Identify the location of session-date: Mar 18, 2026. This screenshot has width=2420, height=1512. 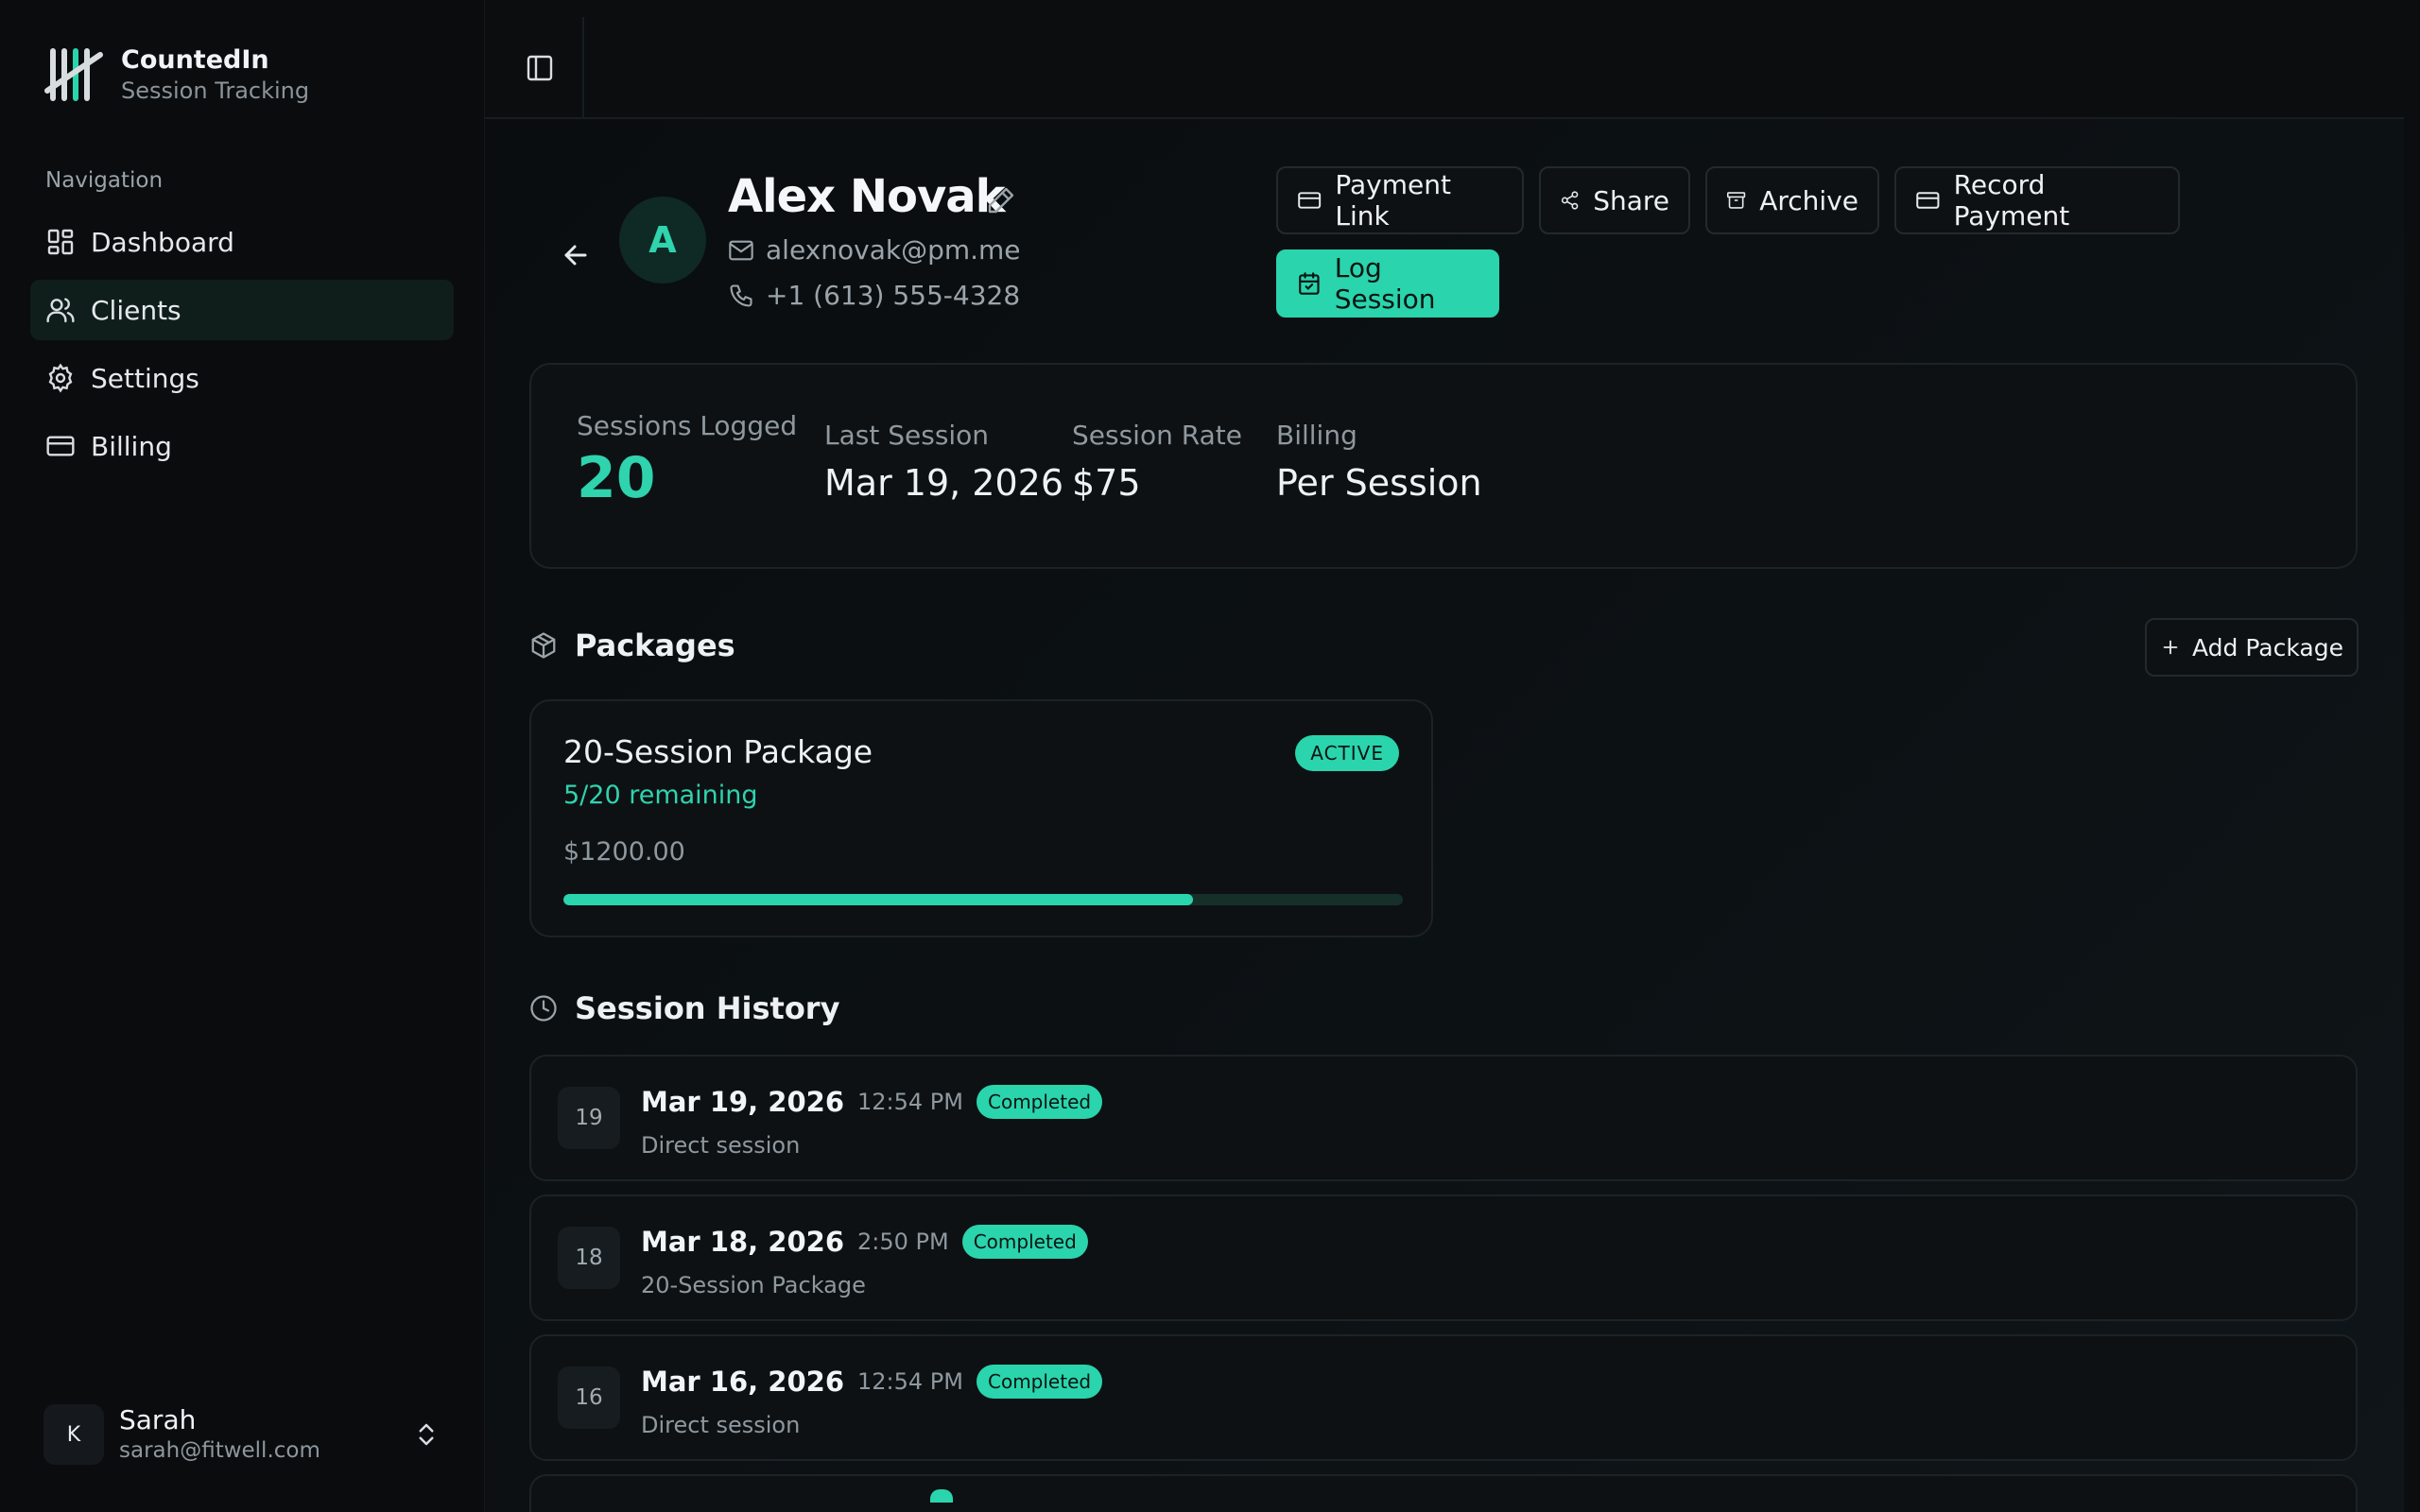
(743, 1242).